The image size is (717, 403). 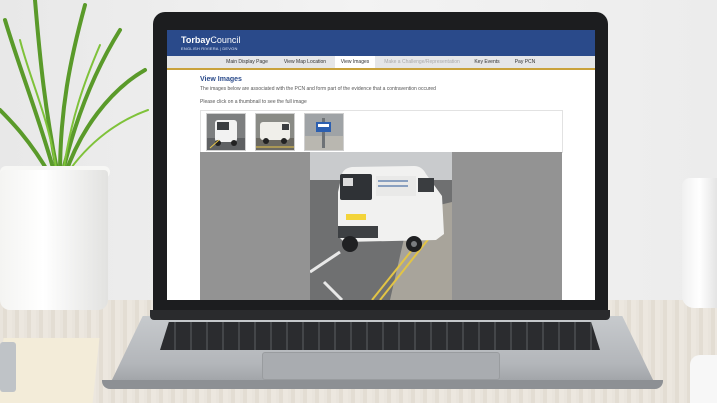 I want to click on logo-bold: Torbay, so click(x=196, y=40).